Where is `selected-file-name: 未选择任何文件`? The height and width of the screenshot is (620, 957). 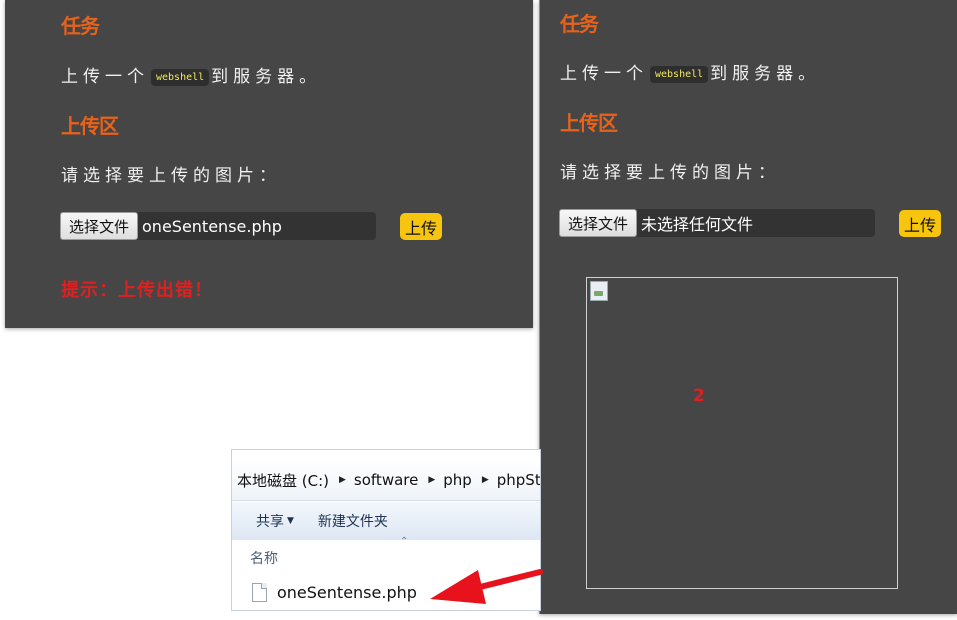 selected-file-name: 未选择任何文件 is located at coordinates (697, 224).